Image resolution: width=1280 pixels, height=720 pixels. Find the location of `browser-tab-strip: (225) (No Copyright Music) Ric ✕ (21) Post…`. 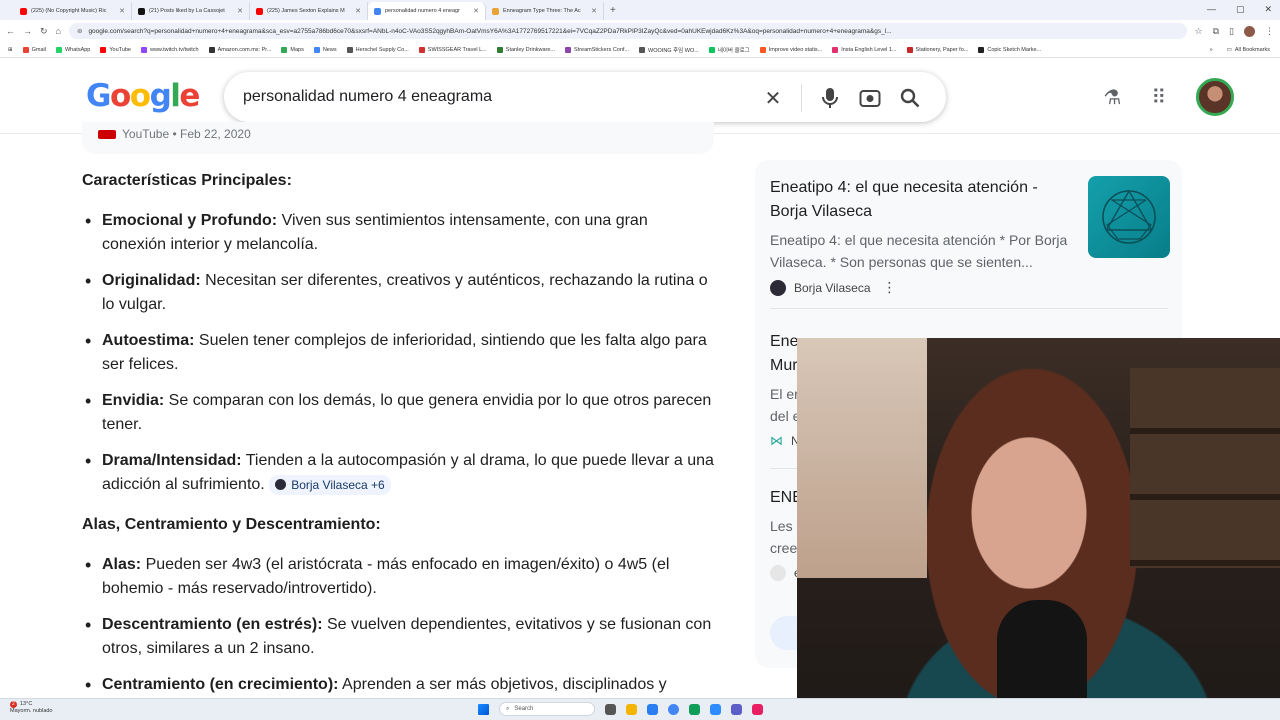

browser-tab-strip: (225) (No Copyright Music) Ric ✕ (21) Post… is located at coordinates (640, 10).